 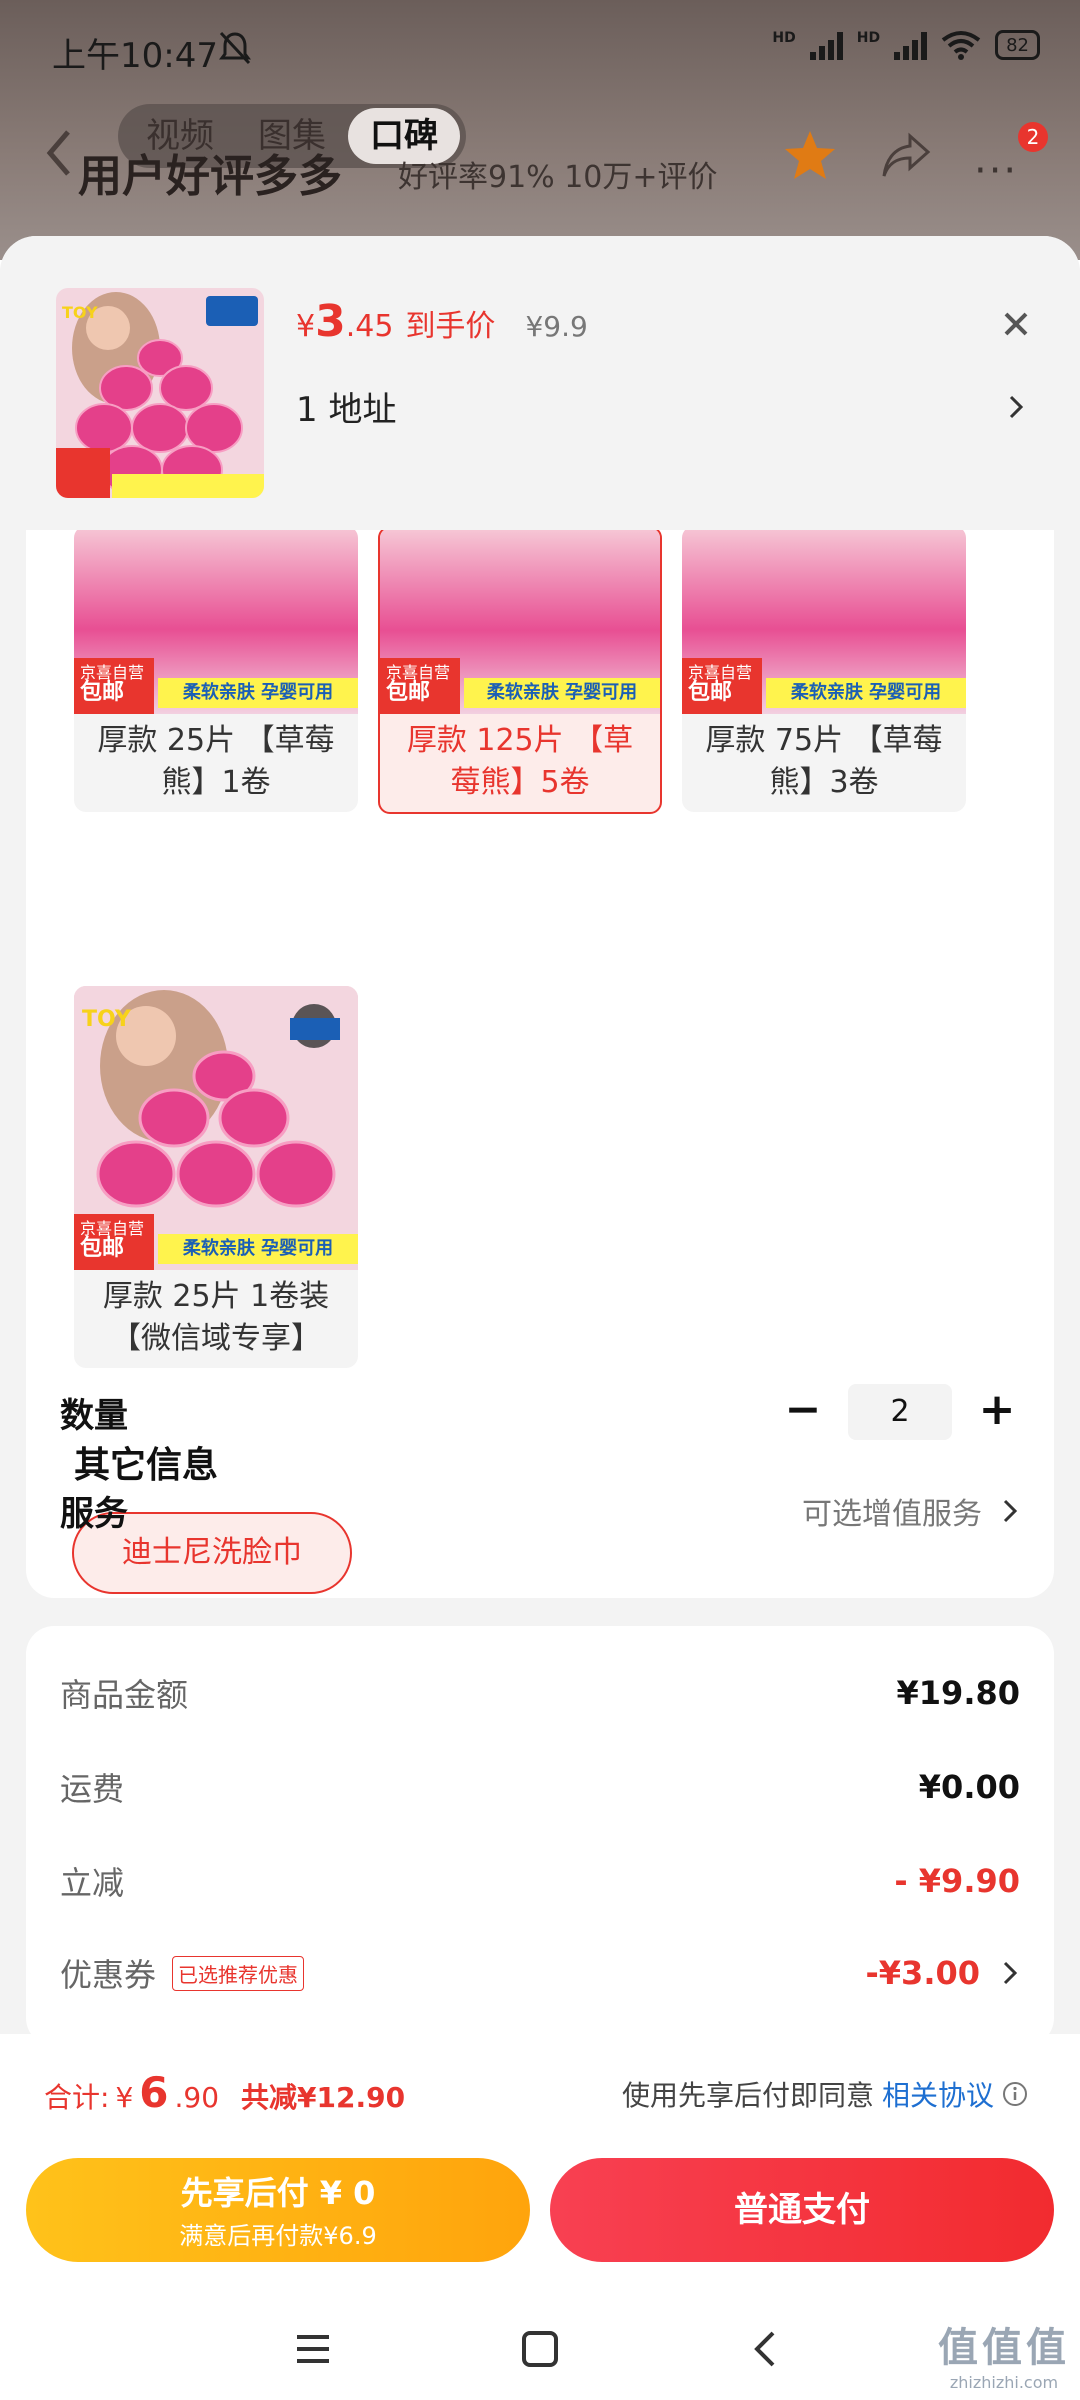 I want to click on option-label: 厚款 25片 1卷装【微信域专享】, so click(x=216, y=1317).